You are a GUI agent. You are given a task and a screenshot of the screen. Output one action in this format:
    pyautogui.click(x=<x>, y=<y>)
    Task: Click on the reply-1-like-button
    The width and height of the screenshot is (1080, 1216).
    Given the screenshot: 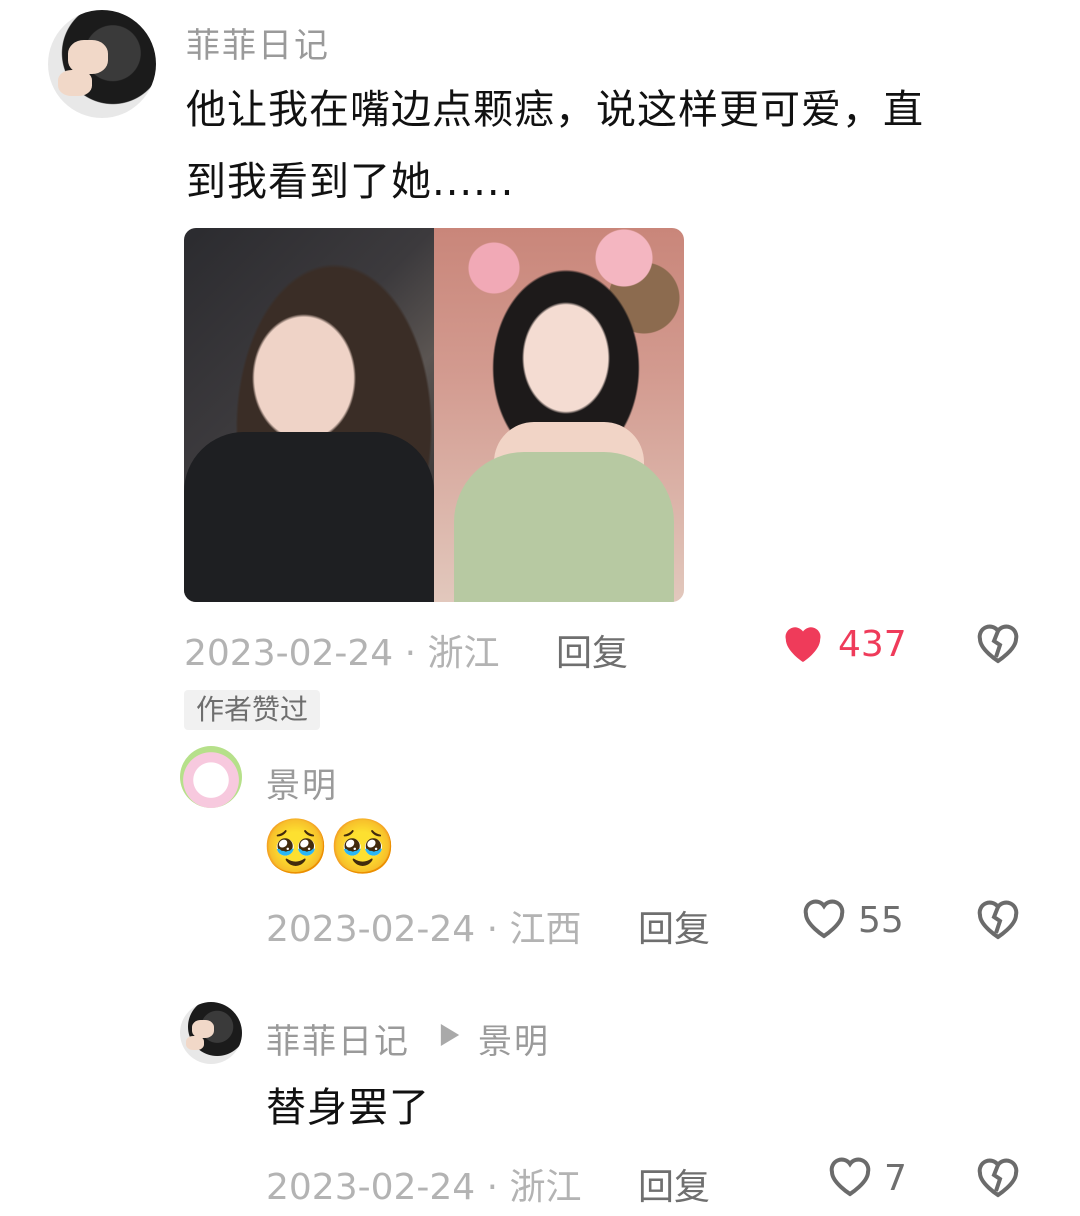 What is the action you would take?
    pyautogui.click(x=824, y=920)
    